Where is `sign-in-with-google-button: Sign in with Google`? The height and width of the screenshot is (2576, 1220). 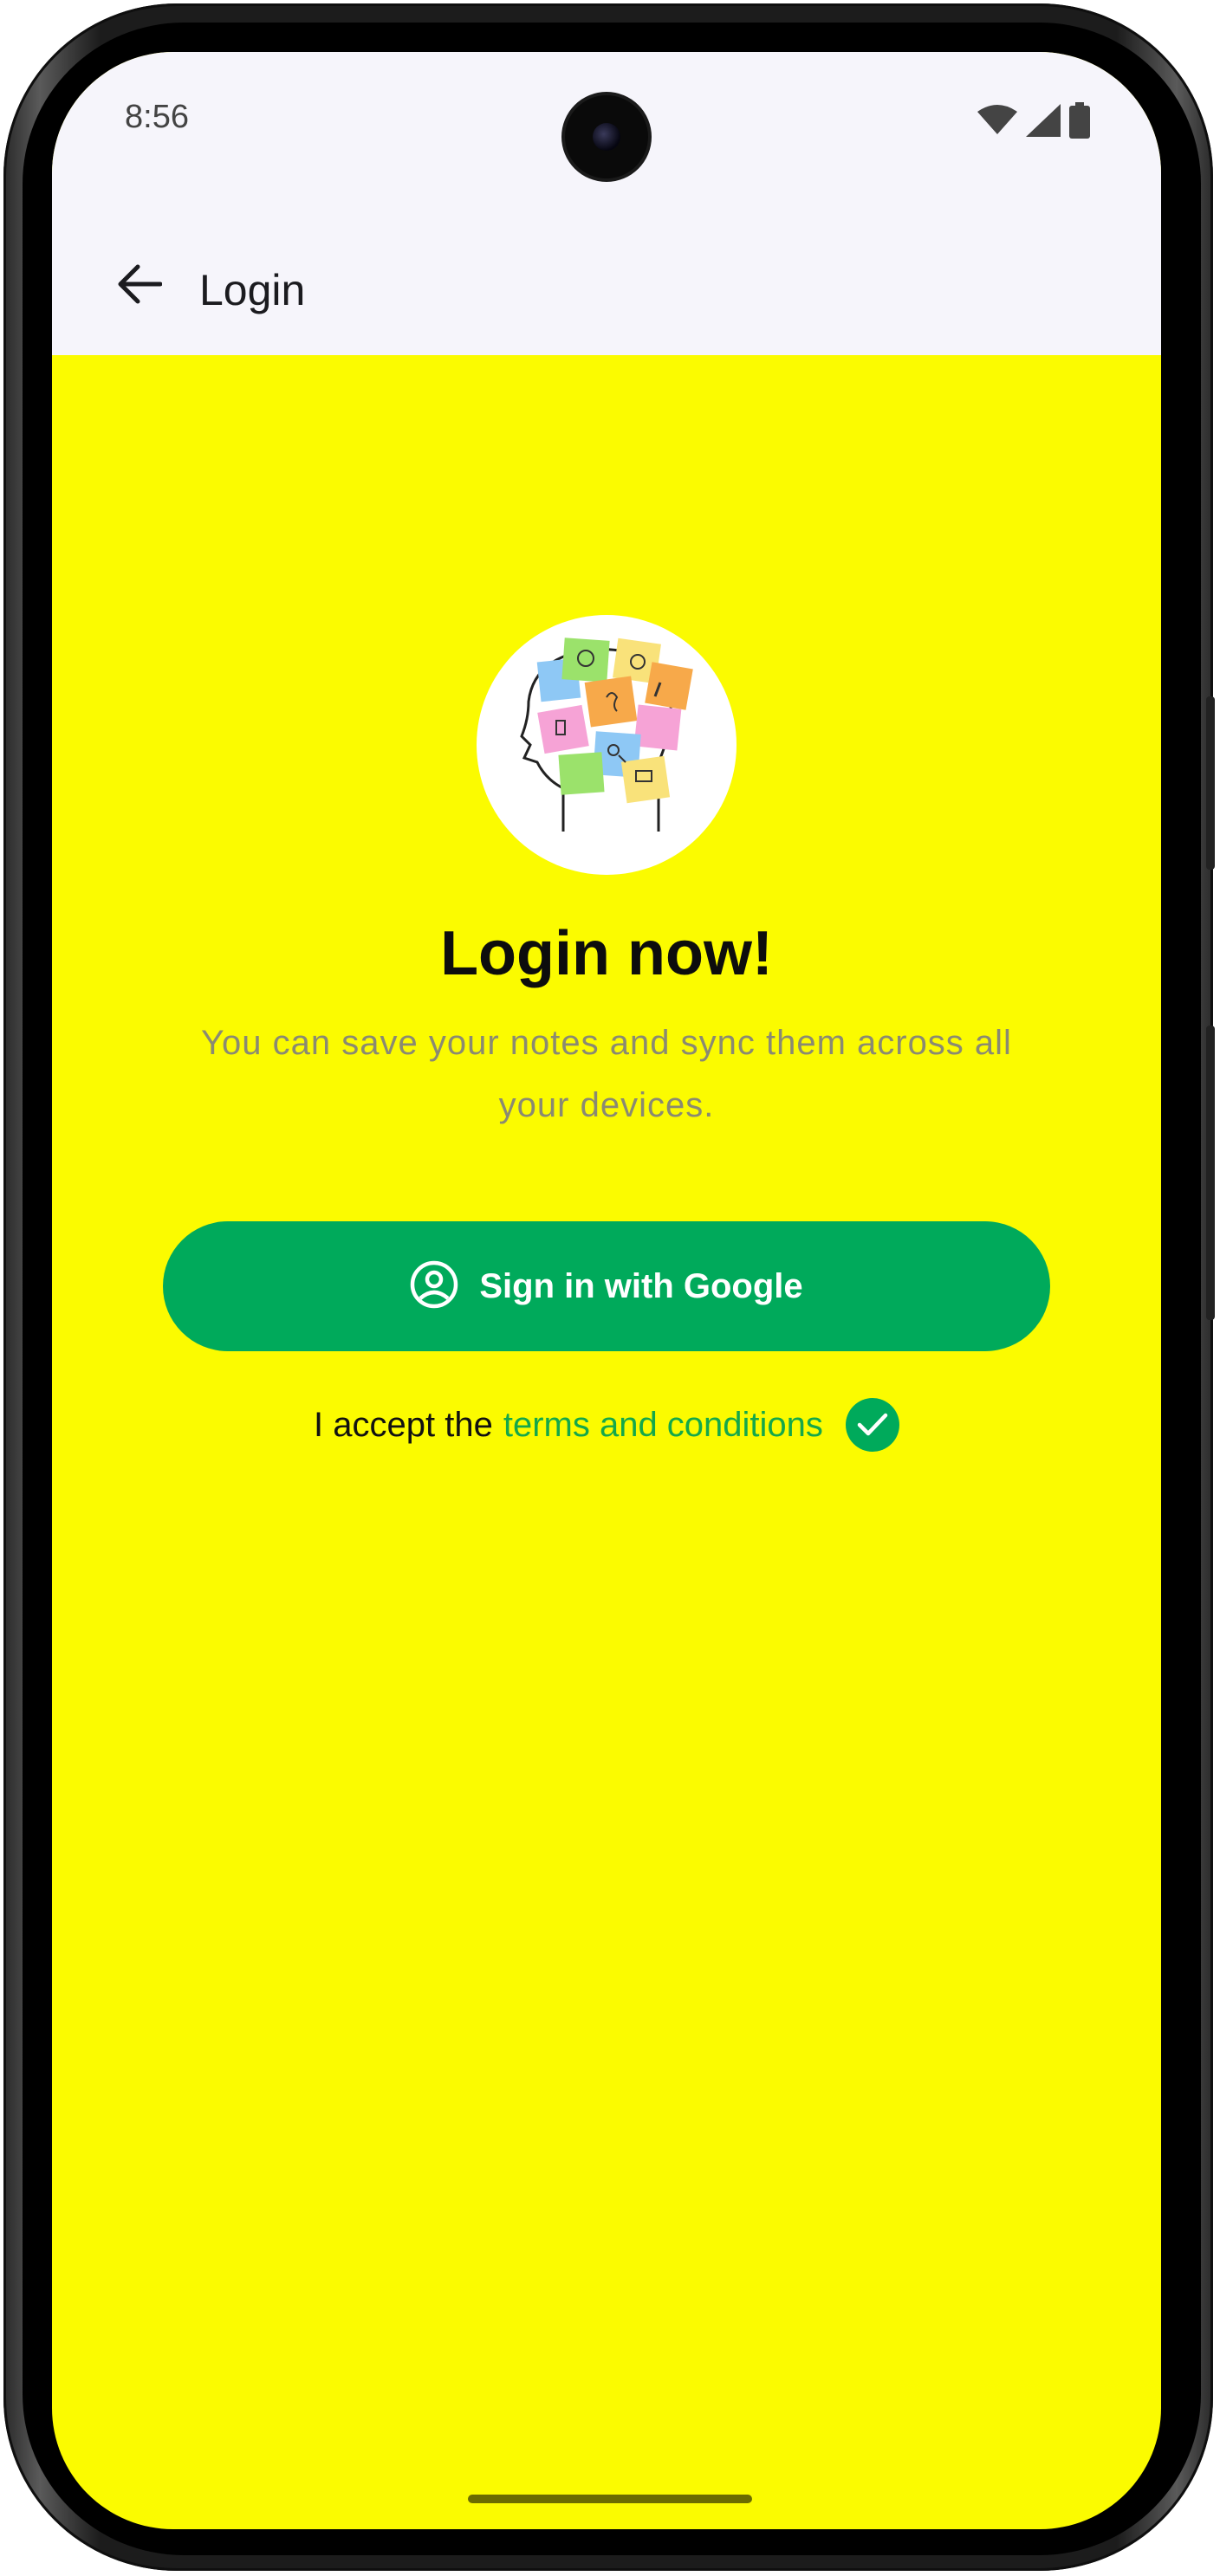
sign-in-with-google-button: Sign in with Google is located at coordinates (606, 1286).